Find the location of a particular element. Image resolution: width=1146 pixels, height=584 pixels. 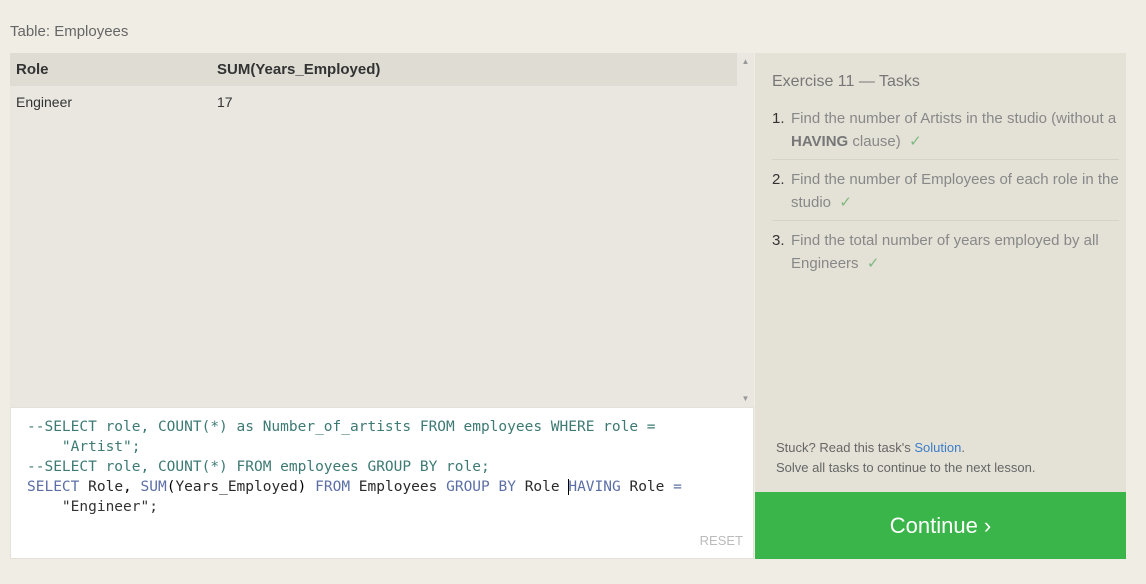

continue-button: Continue › is located at coordinates (940, 525).